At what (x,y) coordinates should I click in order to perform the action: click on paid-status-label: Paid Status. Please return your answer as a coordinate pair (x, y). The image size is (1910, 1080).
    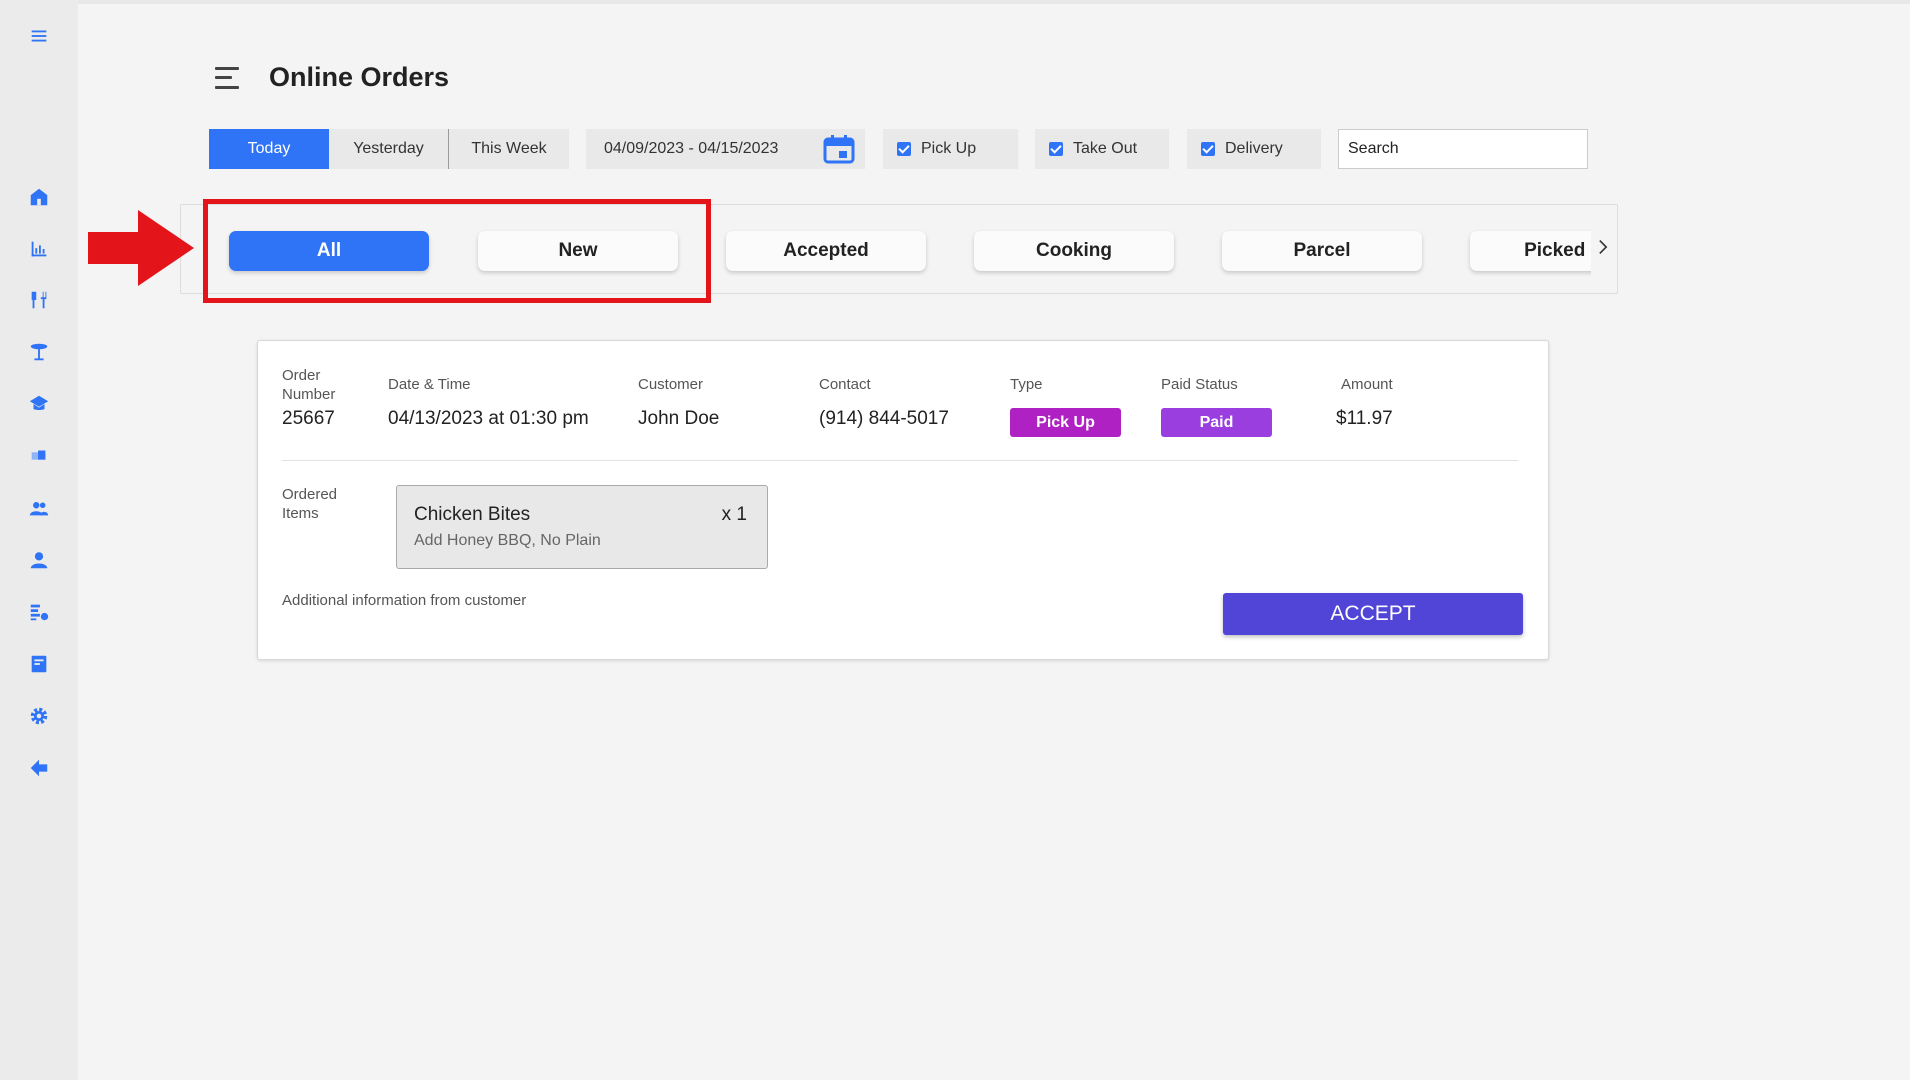
    Looking at the image, I should click on (1199, 384).